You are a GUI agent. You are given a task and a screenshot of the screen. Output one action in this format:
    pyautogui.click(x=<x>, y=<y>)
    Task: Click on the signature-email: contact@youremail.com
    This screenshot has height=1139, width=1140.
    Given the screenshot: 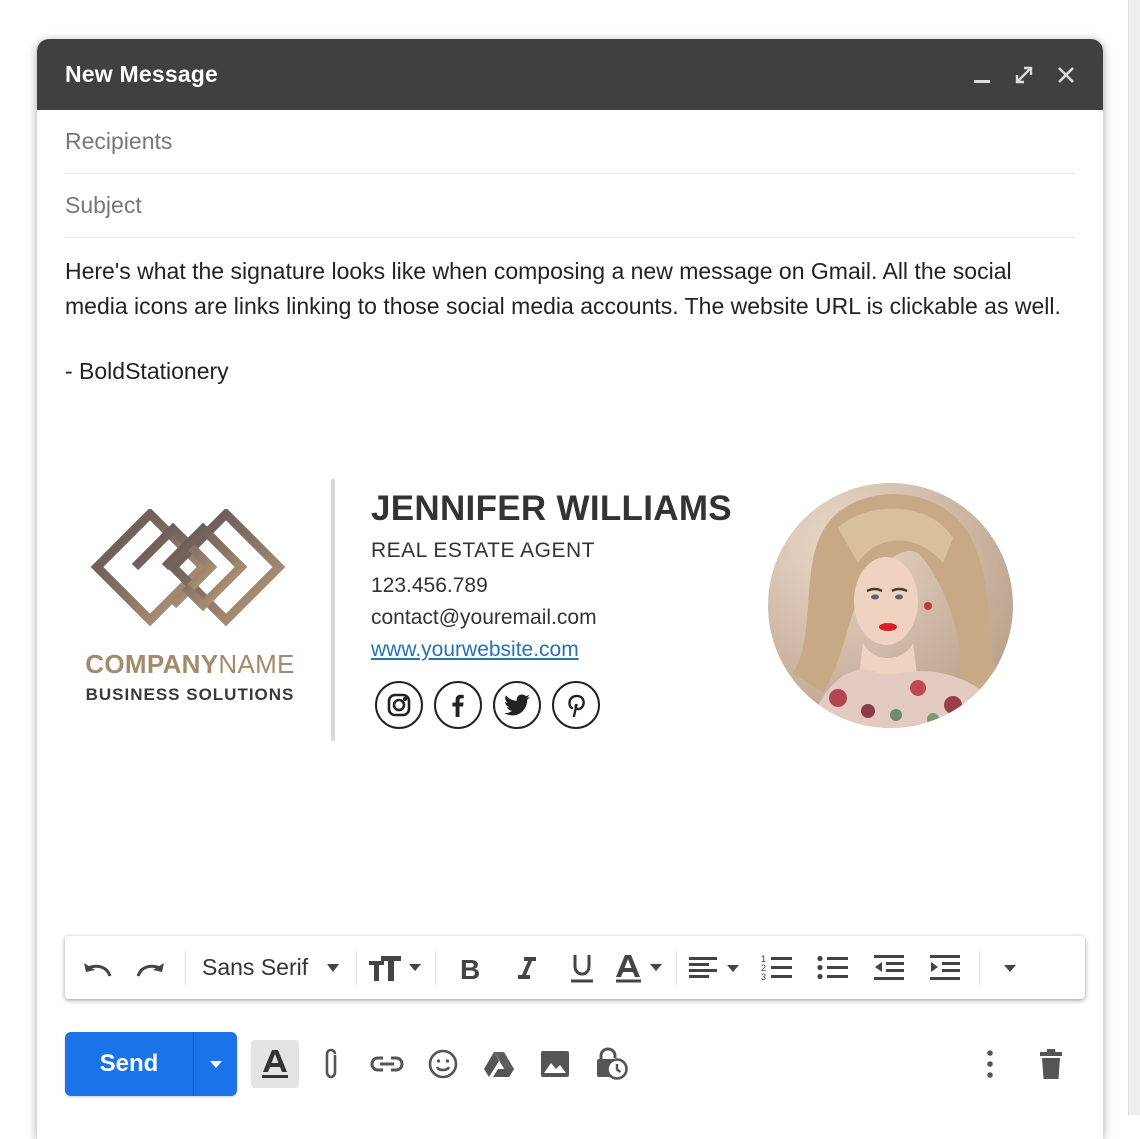 What is the action you would take?
    pyautogui.click(x=484, y=617)
    